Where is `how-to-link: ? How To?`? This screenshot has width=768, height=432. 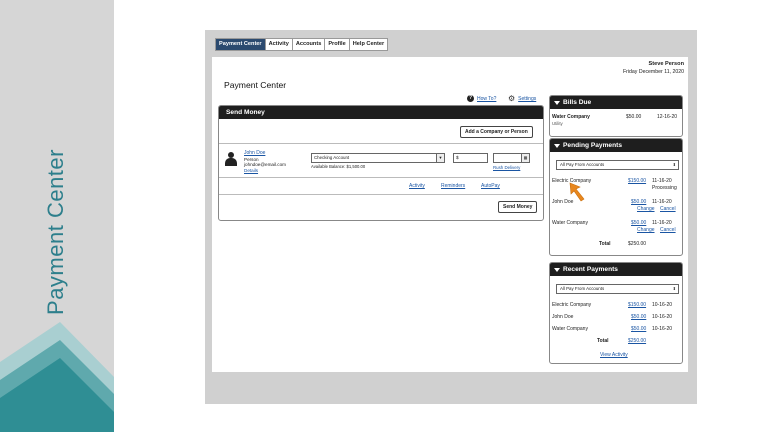
how-to-link: ? How To? is located at coordinates (481, 98).